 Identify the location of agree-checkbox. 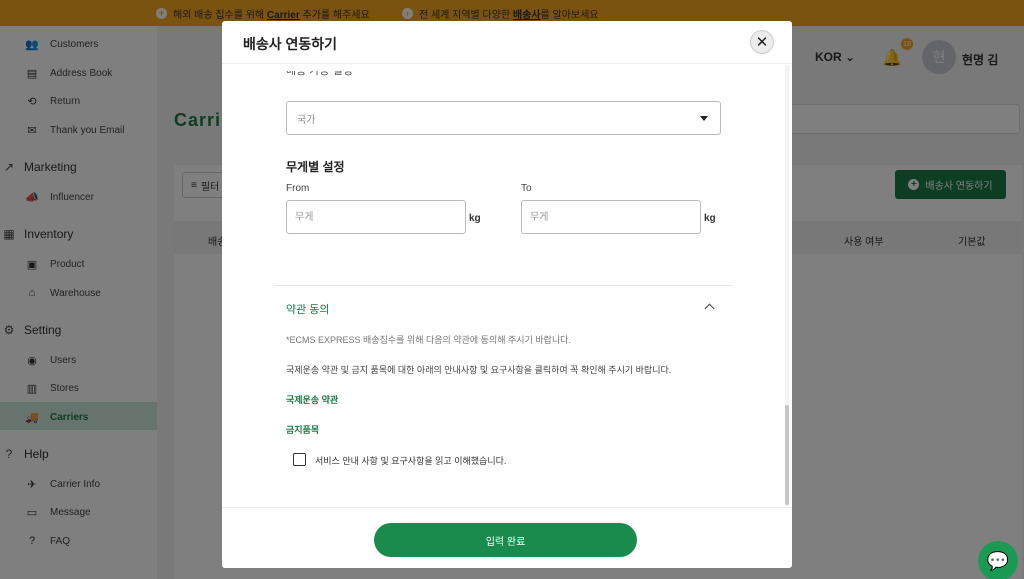
(299, 459).